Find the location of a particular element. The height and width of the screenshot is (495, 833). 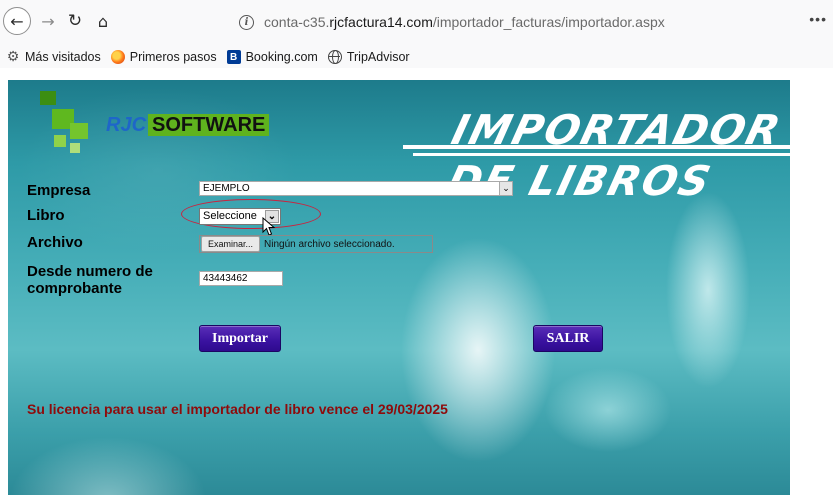

url-path: /importador_facturas/importador.aspx is located at coordinates (548, 22).